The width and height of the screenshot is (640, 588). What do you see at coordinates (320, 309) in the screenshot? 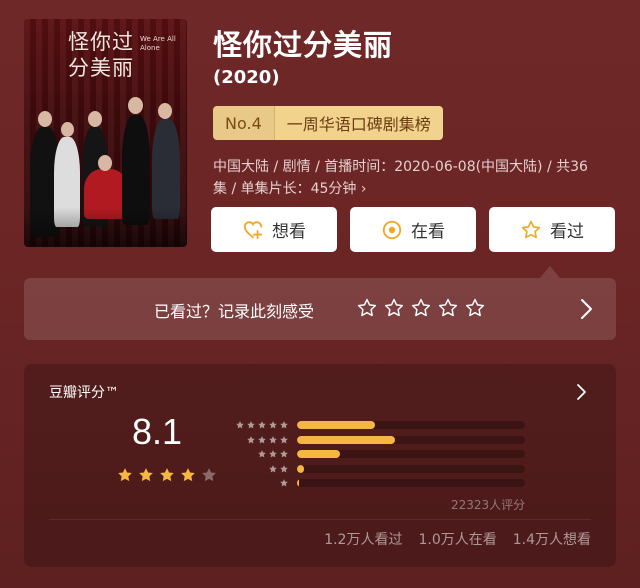
I see `rate-prompt-bar: 已看过？记录此刻感受` at bounding box center [320, 309].